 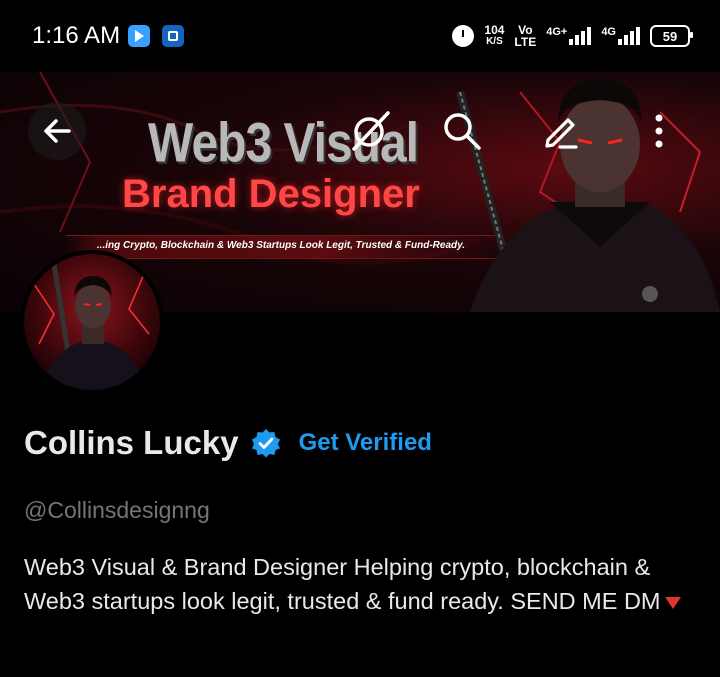 I want to click on edit-button, so click(x=561, y=131).